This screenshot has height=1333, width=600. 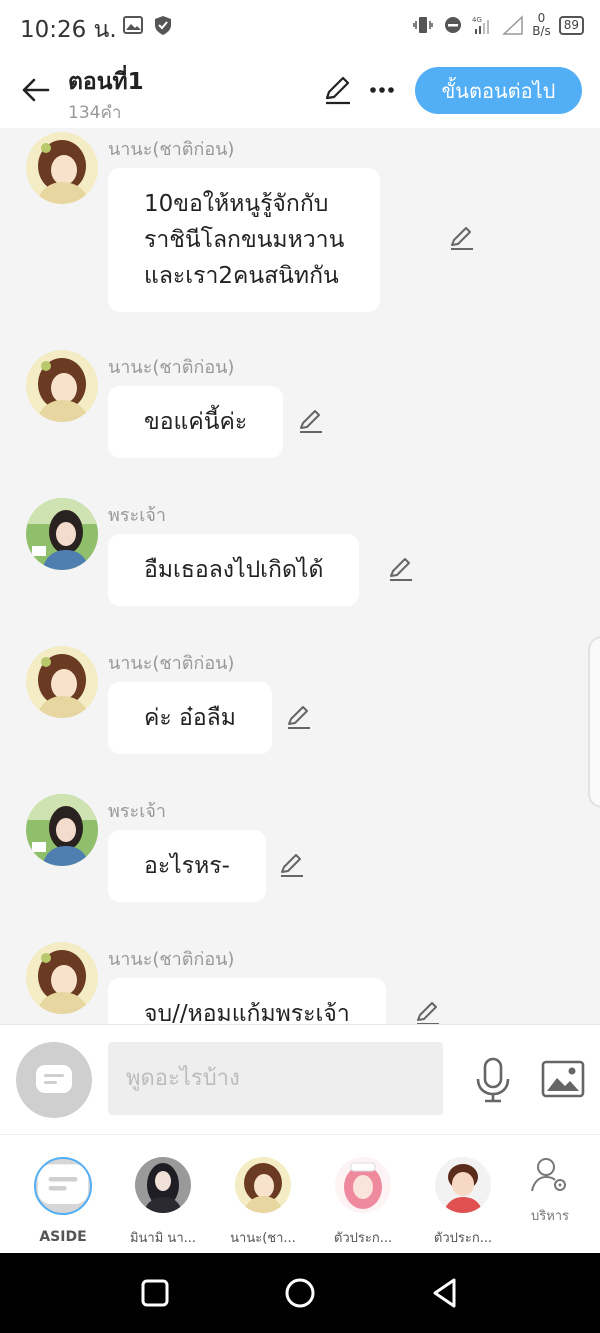 I want to click on user-settings-icon, so click(x=548, y=1175).